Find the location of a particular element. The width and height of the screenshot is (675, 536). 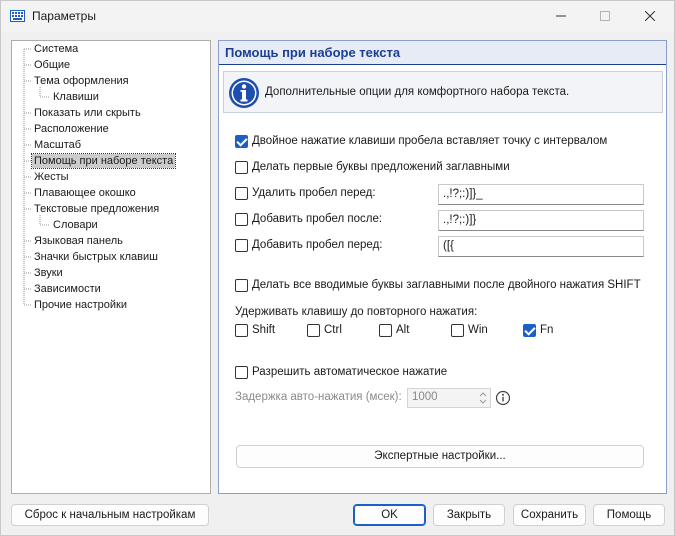

tree-item-floating-window: Плавающее окошко is located at coordinates (85, 193).